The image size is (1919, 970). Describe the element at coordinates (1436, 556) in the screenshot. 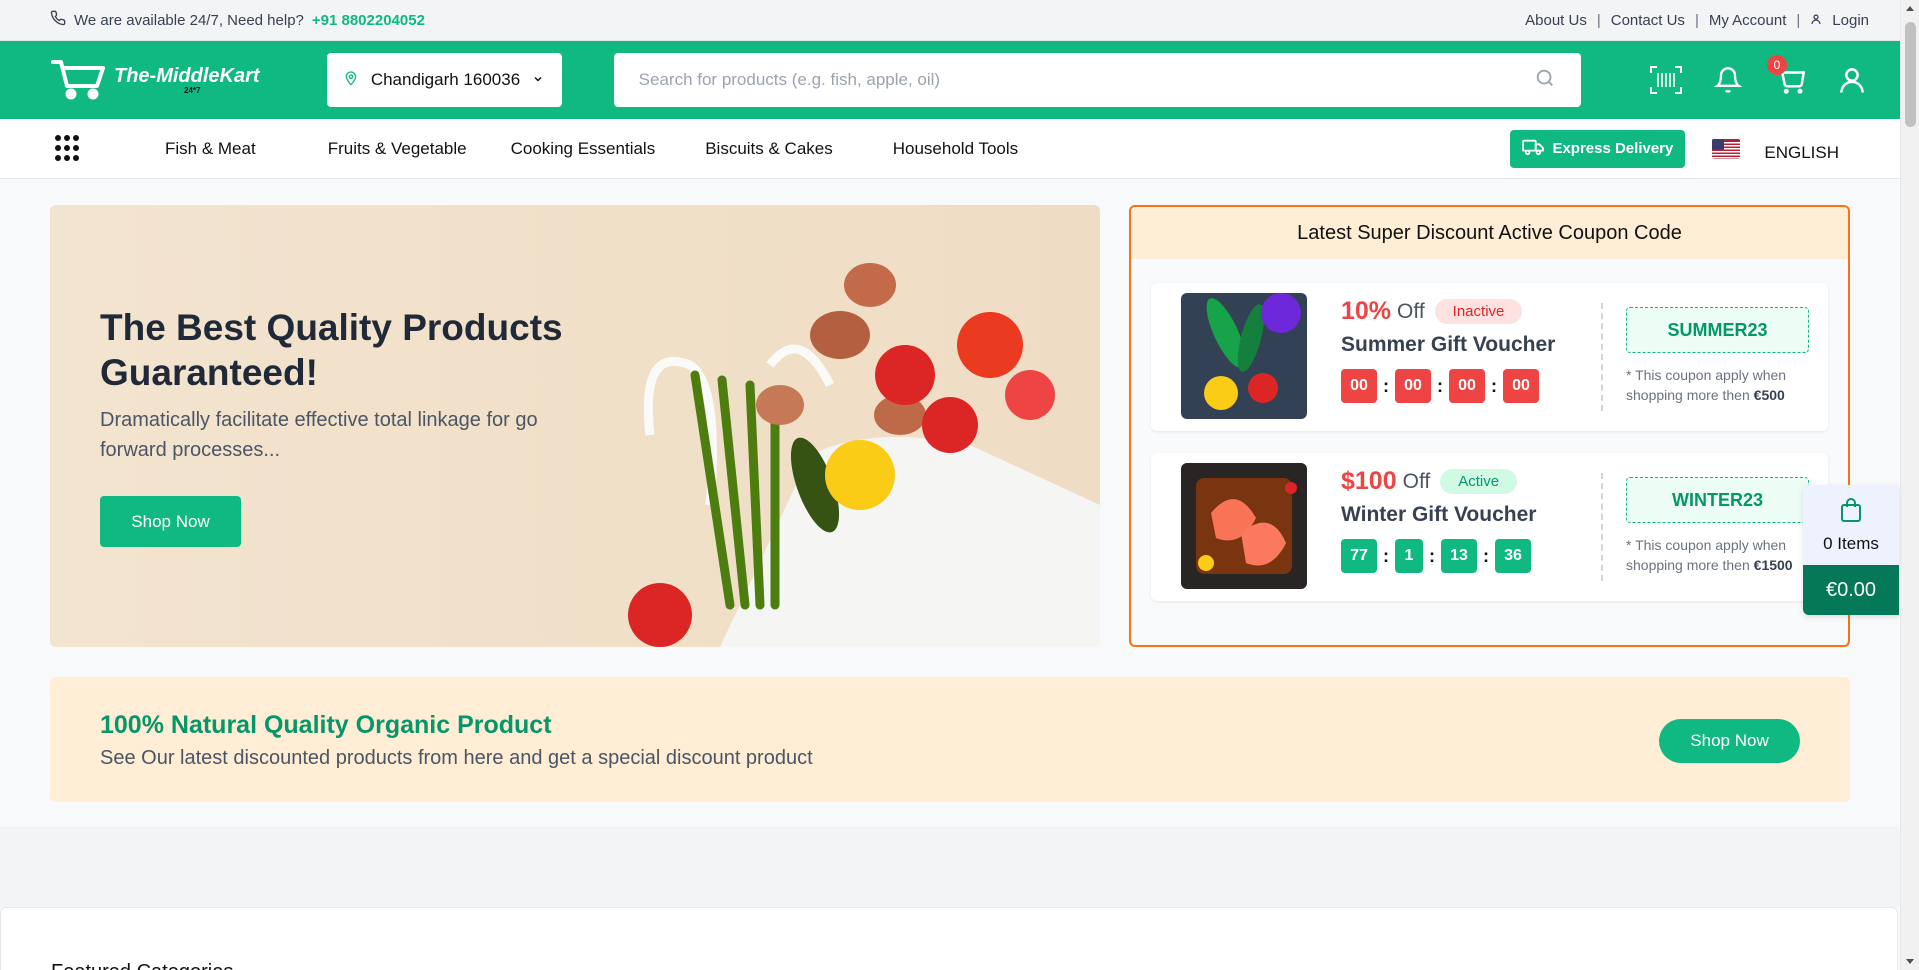

I see `countdown-timer: 77: 1: 13: 36` at that location.